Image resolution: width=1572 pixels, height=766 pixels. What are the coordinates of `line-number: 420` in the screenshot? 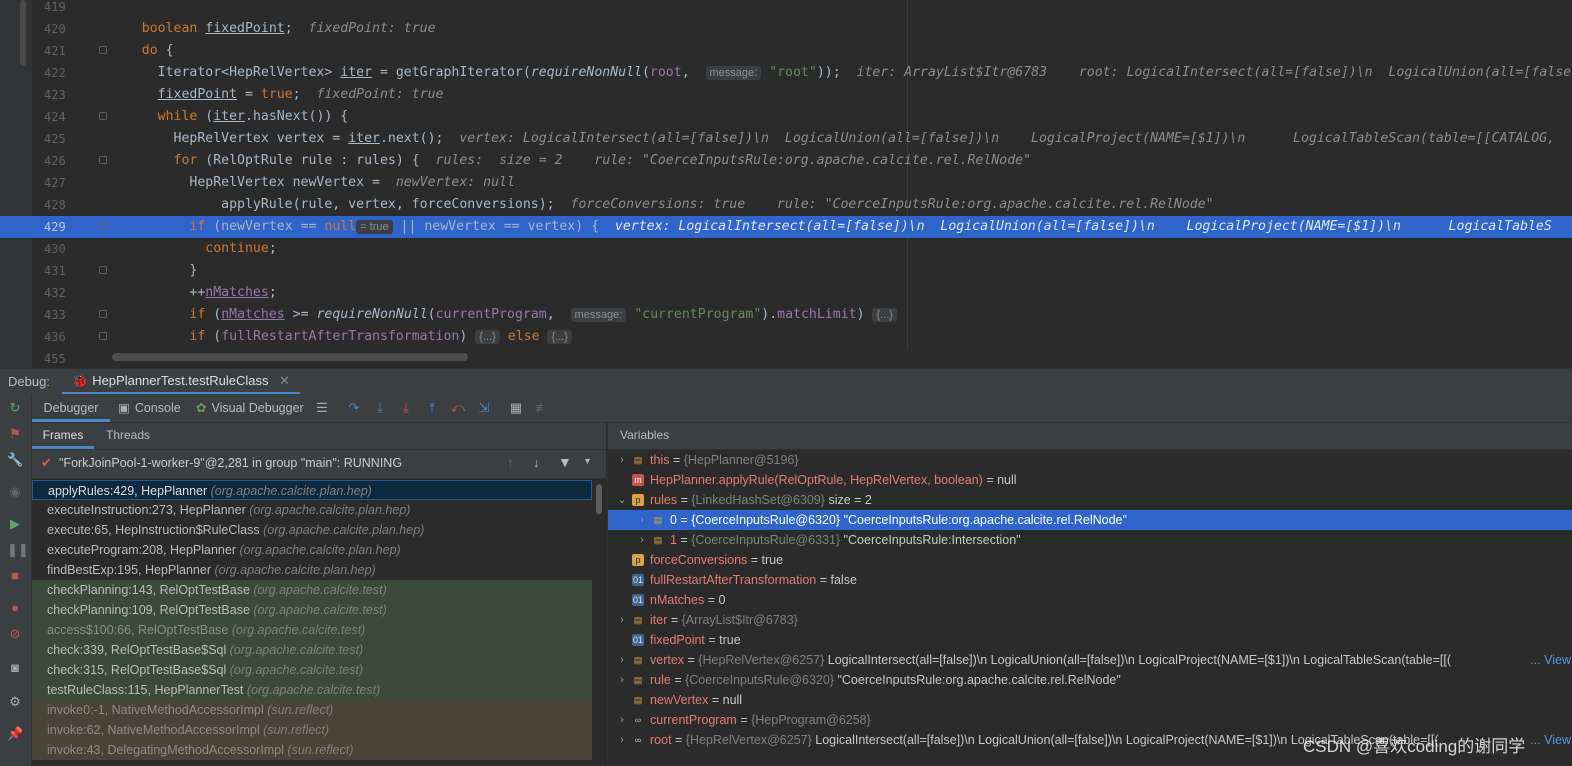 It's located at (69, 29).